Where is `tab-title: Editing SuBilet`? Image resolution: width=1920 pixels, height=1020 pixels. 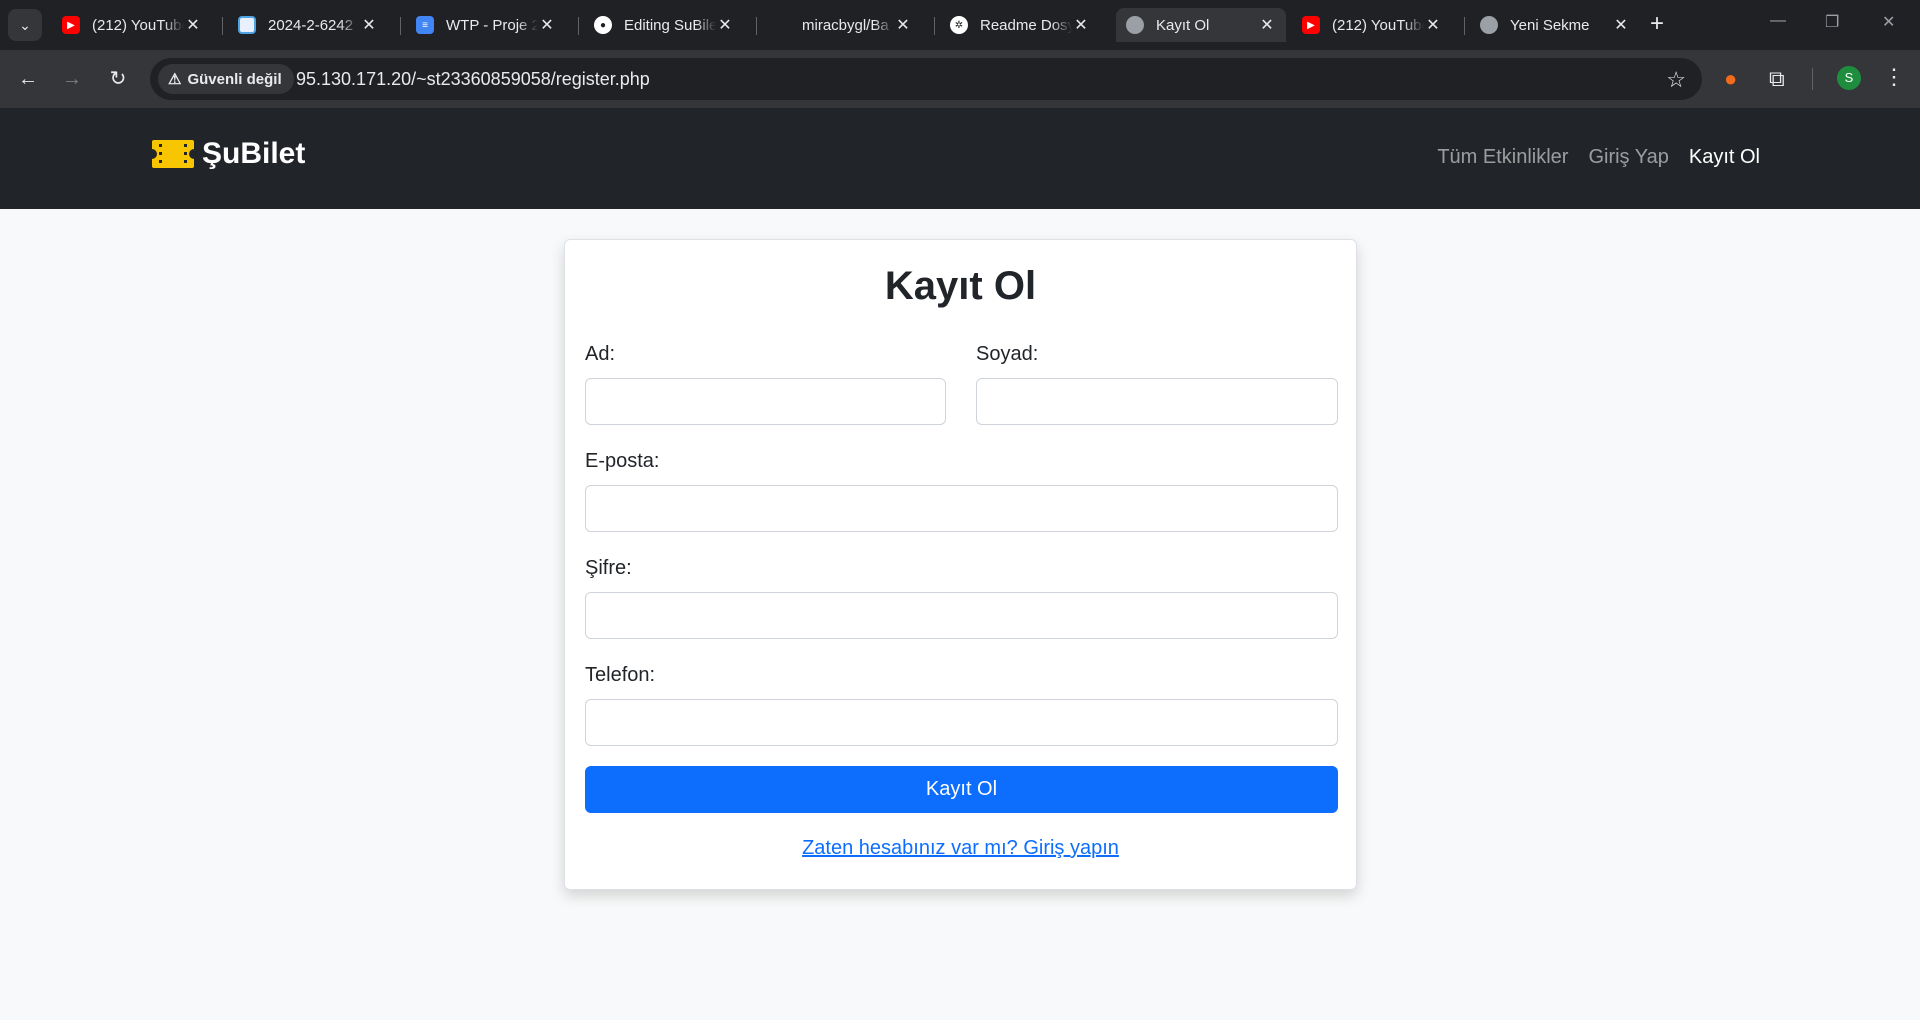 tab-title: Editing SuBilet is located at coordinates (670, 25).